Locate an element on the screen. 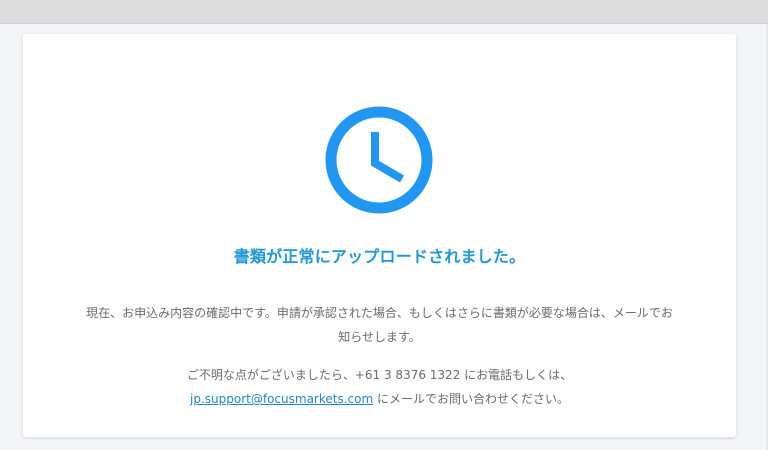 This screenshot has height=450, width=768. browser-top-bar is located at coordinates (384, 12).